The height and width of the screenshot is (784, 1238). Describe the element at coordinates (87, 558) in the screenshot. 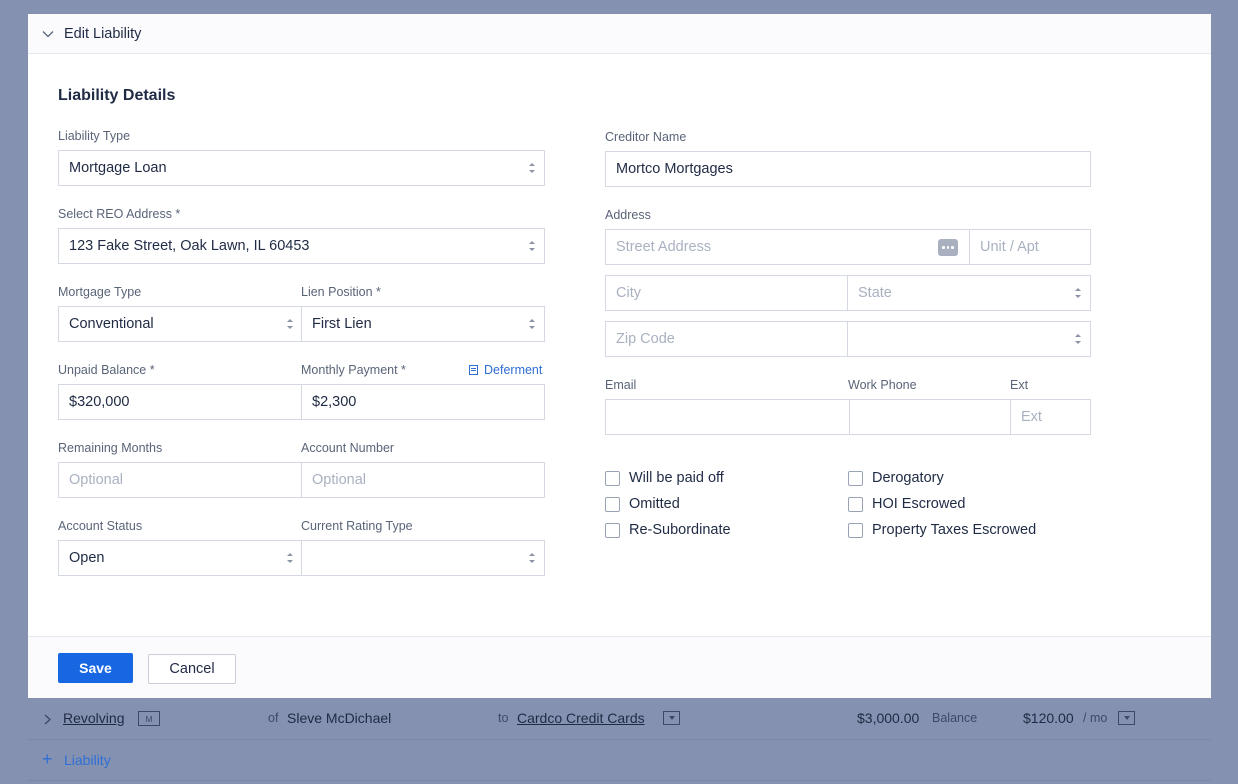

I see `account-status-value: Open` at that location.